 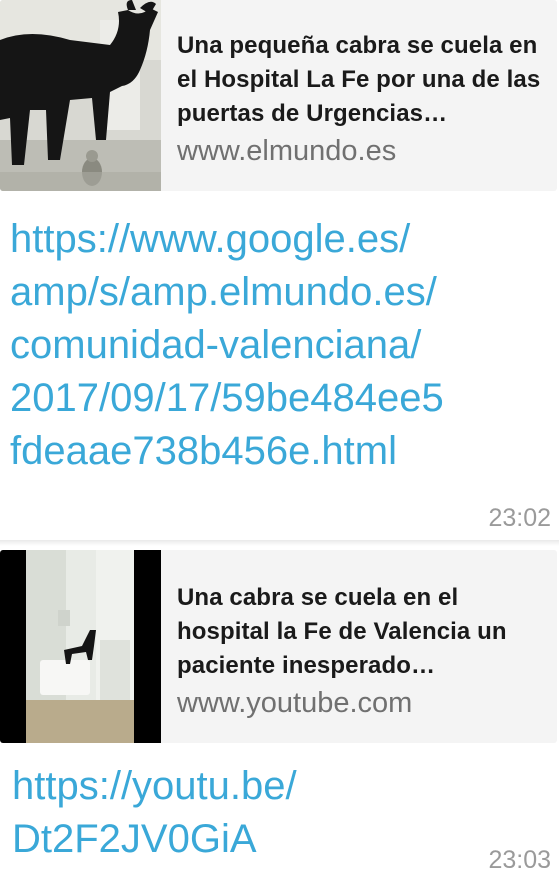 I want to click on link-line: Dt2F2JV0GiA, so click(x=134, y=839).